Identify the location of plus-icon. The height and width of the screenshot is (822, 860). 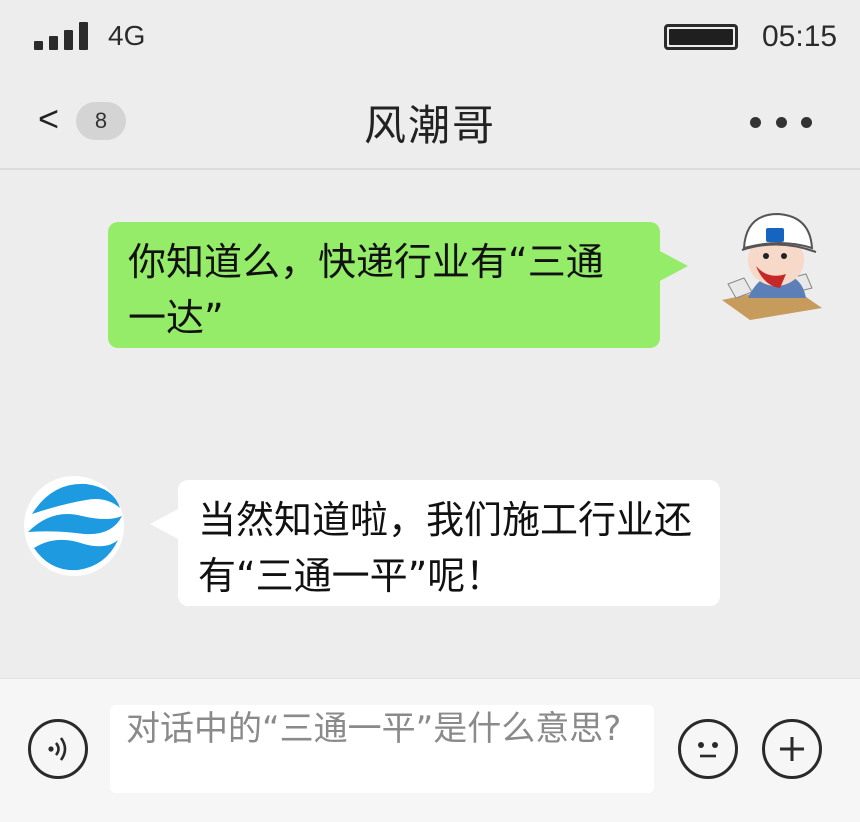
(792, 749).